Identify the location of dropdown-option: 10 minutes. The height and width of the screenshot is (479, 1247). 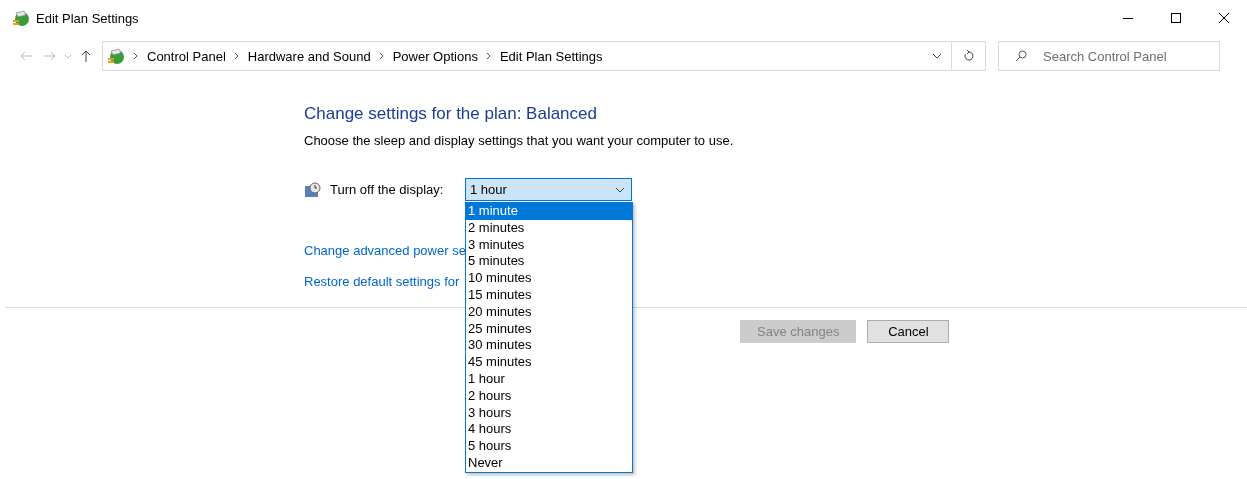
(549, 278).